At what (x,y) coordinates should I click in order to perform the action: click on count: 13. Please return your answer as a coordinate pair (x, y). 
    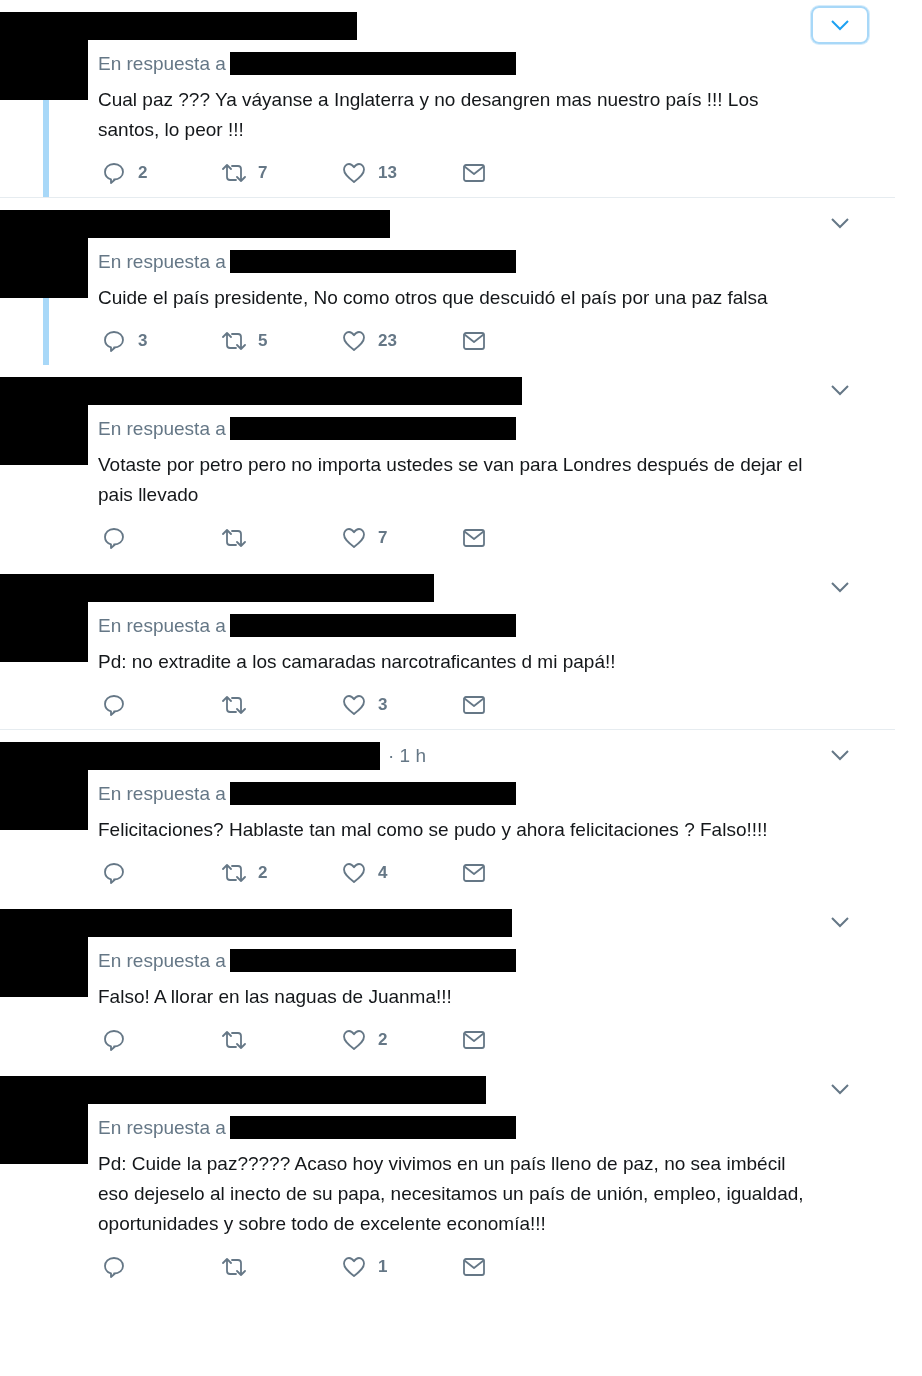
    Looking at the image, I should click on (387, 173).